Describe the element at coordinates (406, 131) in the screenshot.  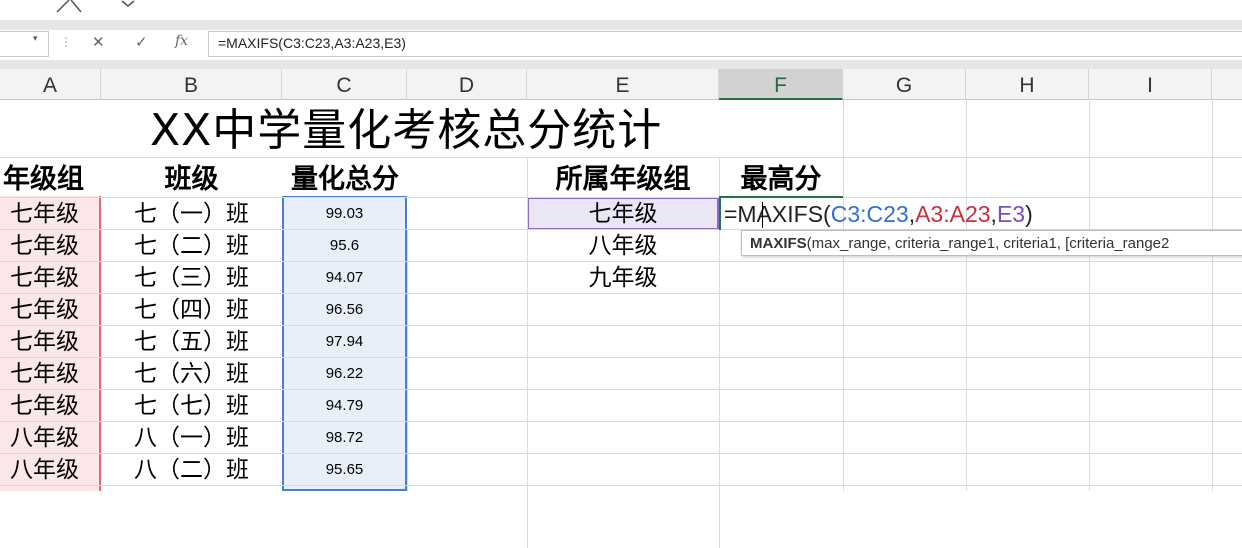
I see `sheet-title: XX中学量化考核总分统计` at that location.